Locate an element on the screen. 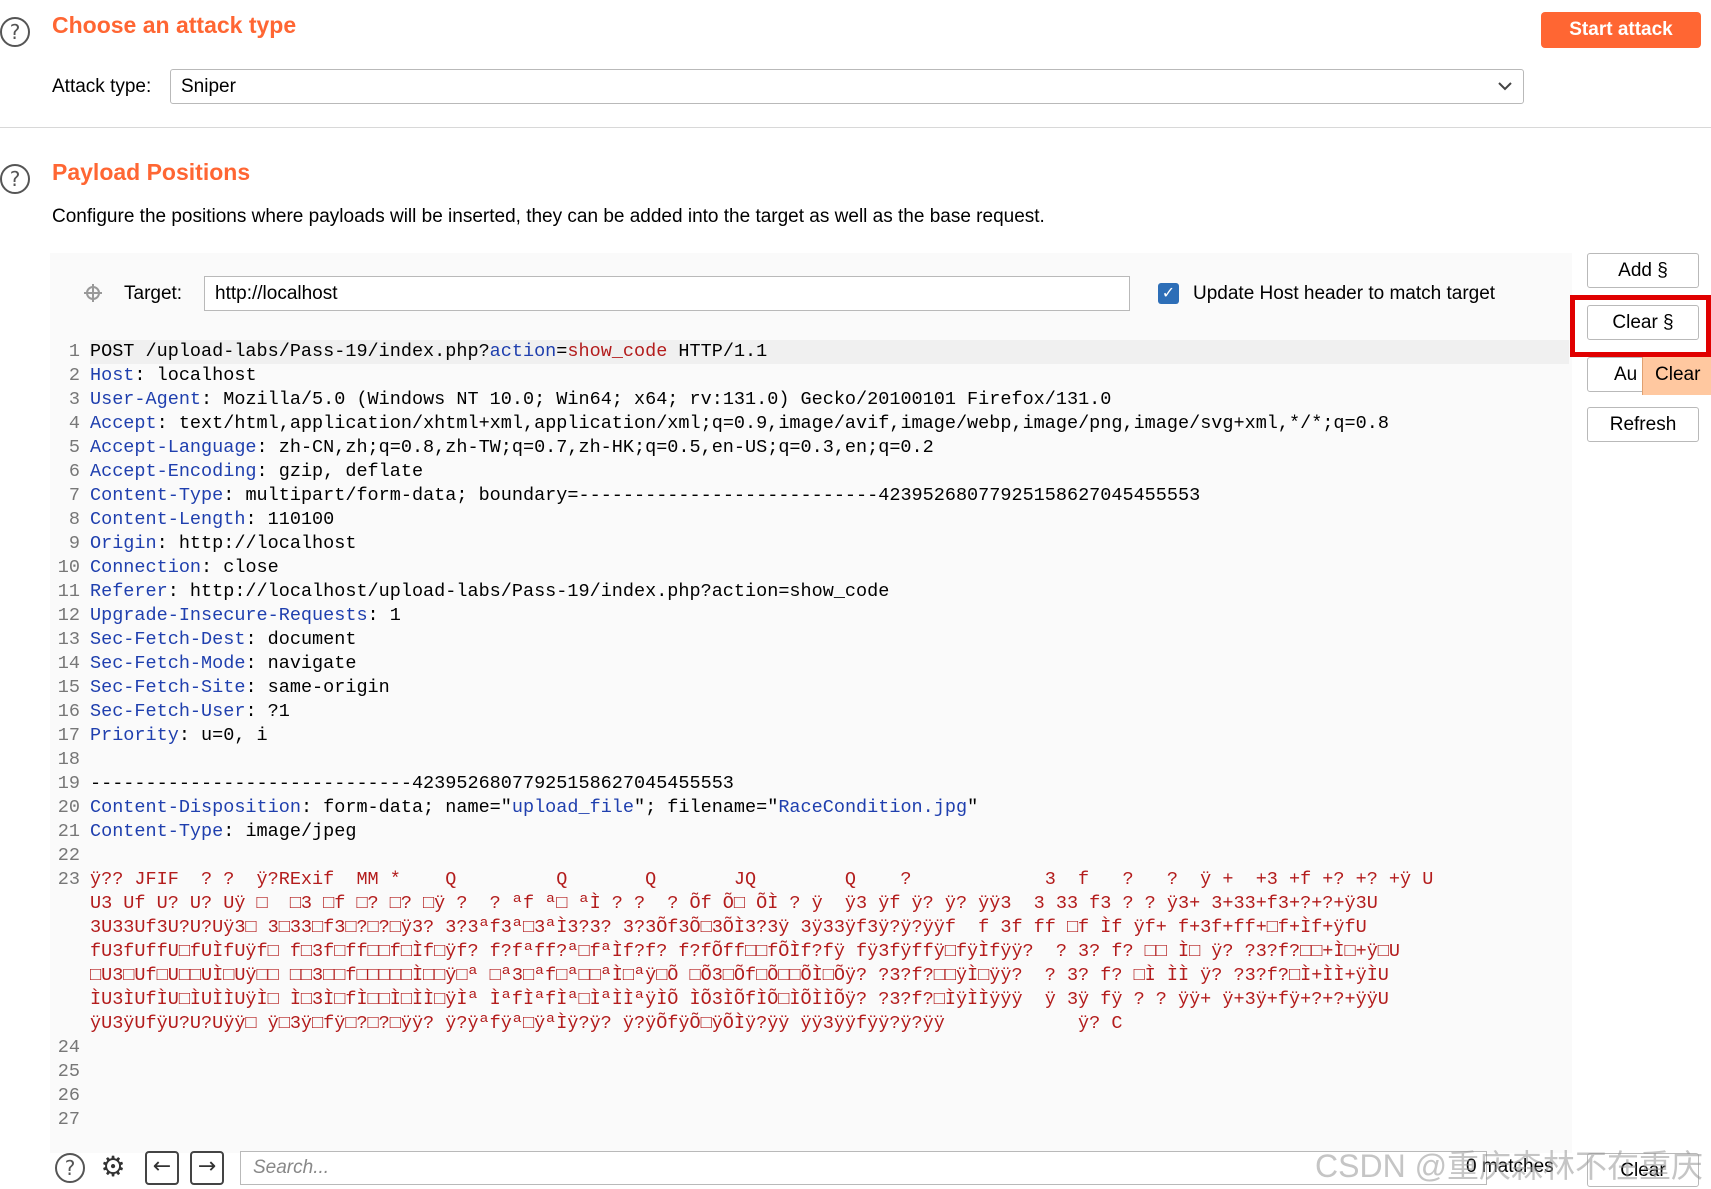 The height and width of the screenshot is (1189, 1711). update-host-checkbox: ✓ is located at coordinates (1168, 293).